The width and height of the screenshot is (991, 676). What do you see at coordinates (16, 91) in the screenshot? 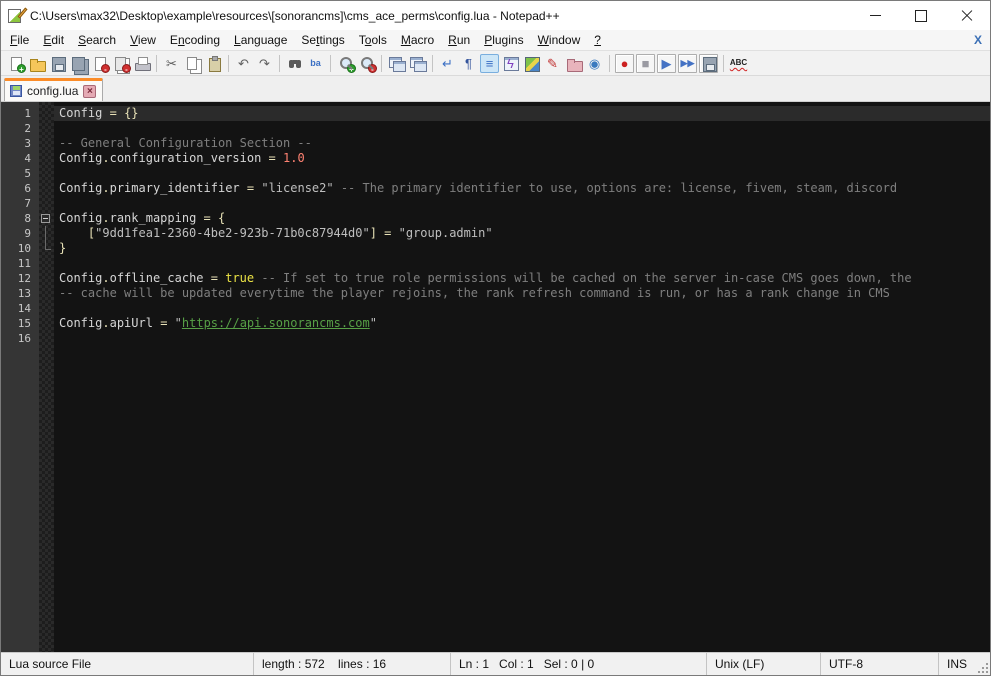
I see `tab-saved-icon` at bounding box center [16, 91].